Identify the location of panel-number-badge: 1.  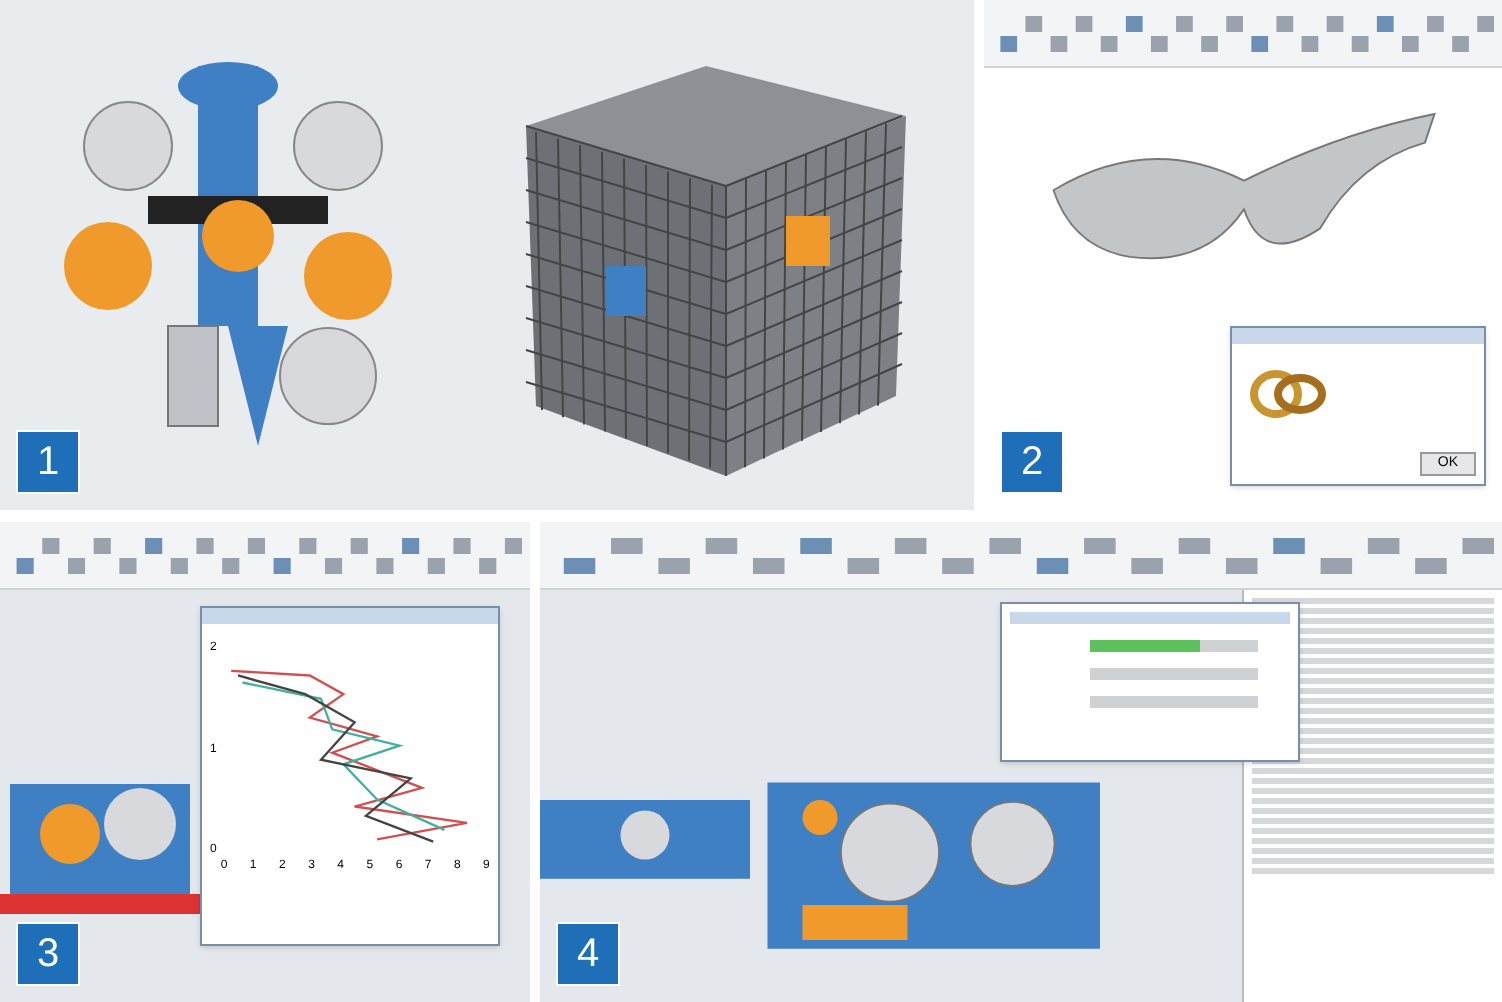
(48, 462).